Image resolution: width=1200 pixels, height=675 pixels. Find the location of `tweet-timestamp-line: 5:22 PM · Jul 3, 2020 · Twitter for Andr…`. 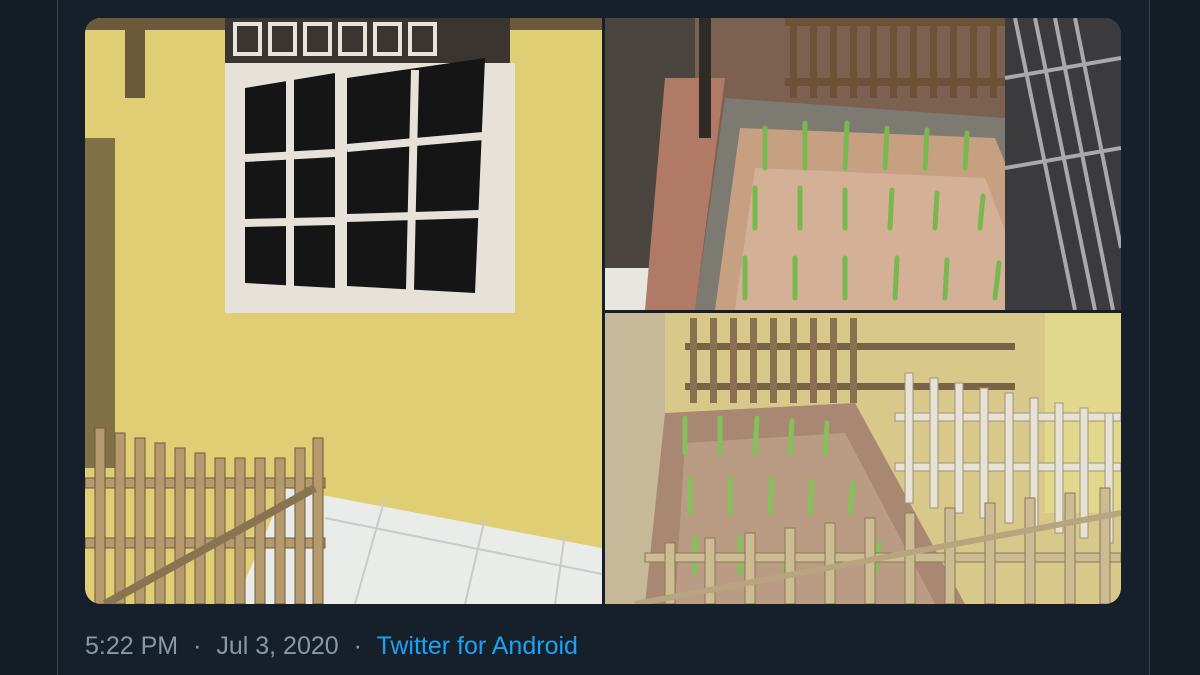

tweet-timestamp-line: 5:22 PM · Jul 3, 2020 · Twitter for Andr… is located at coordinates (331, 646).